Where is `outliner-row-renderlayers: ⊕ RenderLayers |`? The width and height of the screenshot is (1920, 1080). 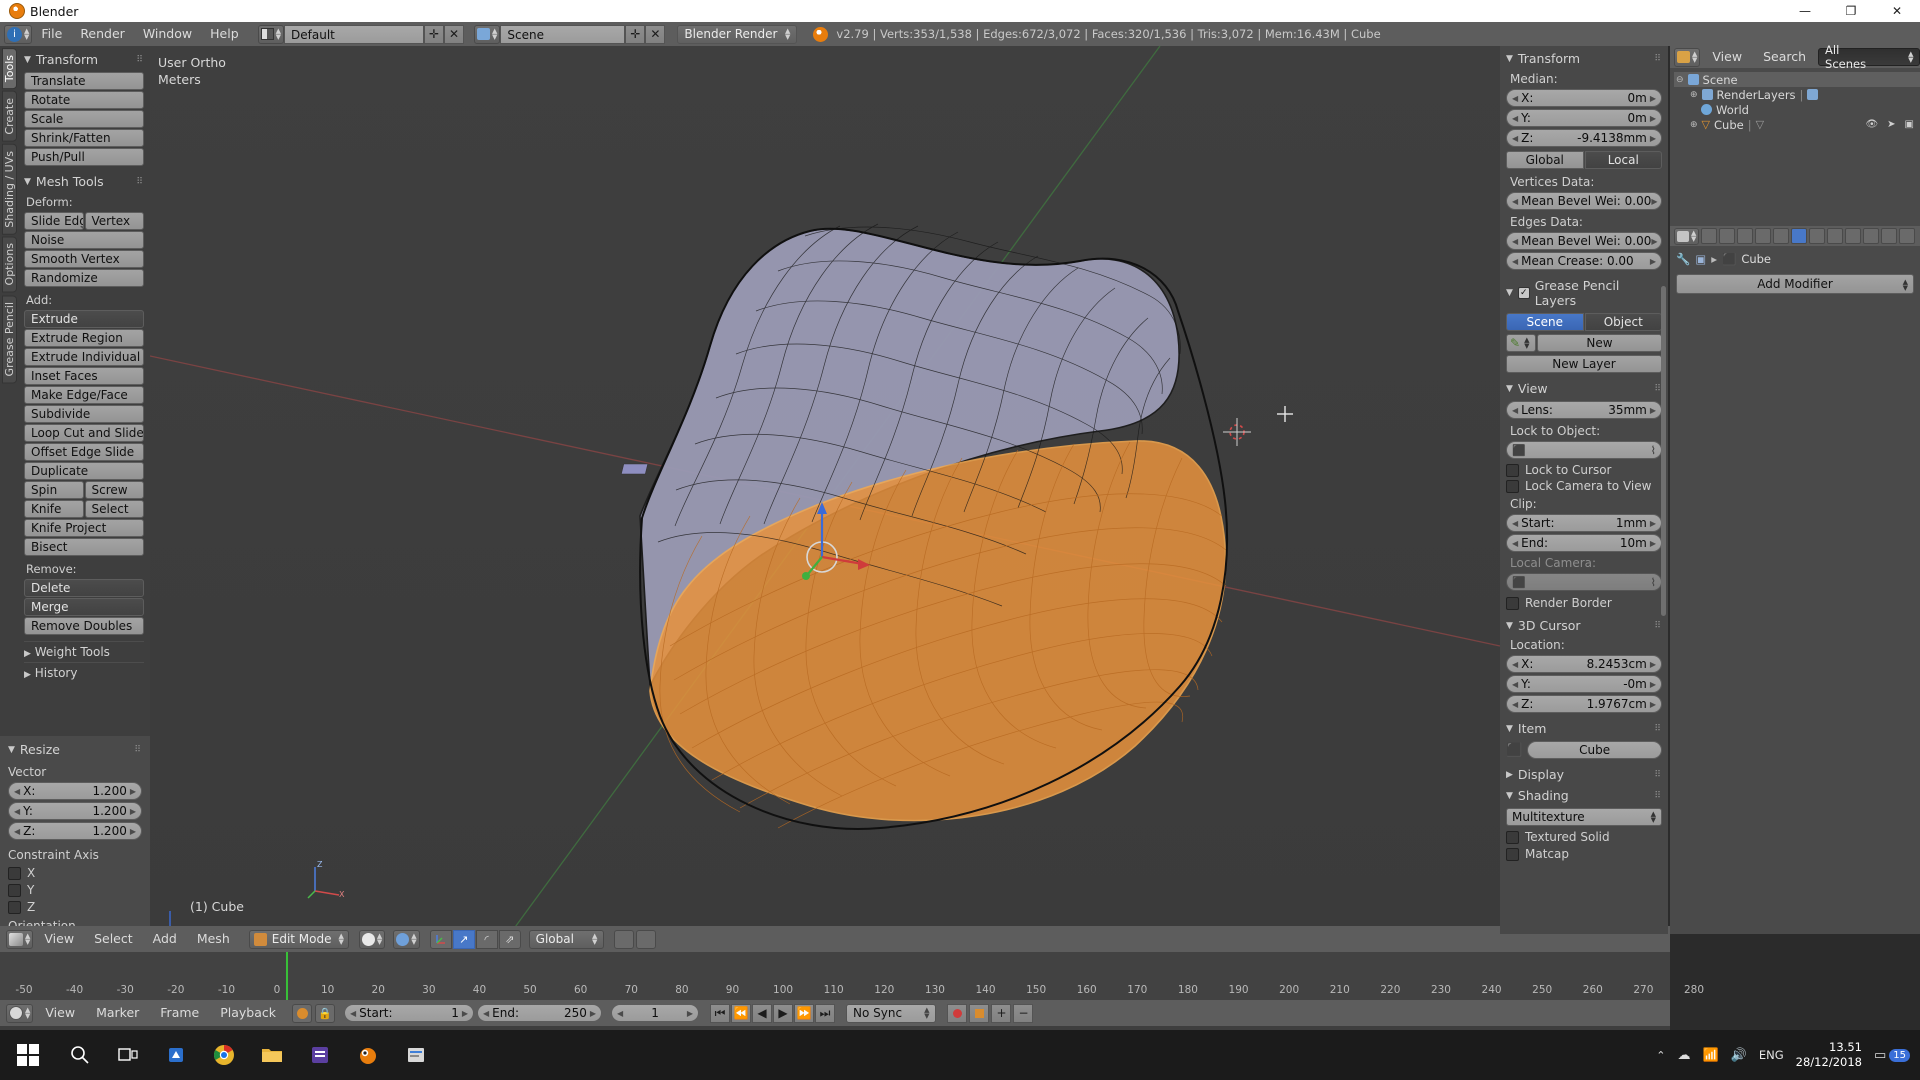
outliner-row-renderlayers: ⊕ RenderLayers | is located at coordinates (1797, 94).